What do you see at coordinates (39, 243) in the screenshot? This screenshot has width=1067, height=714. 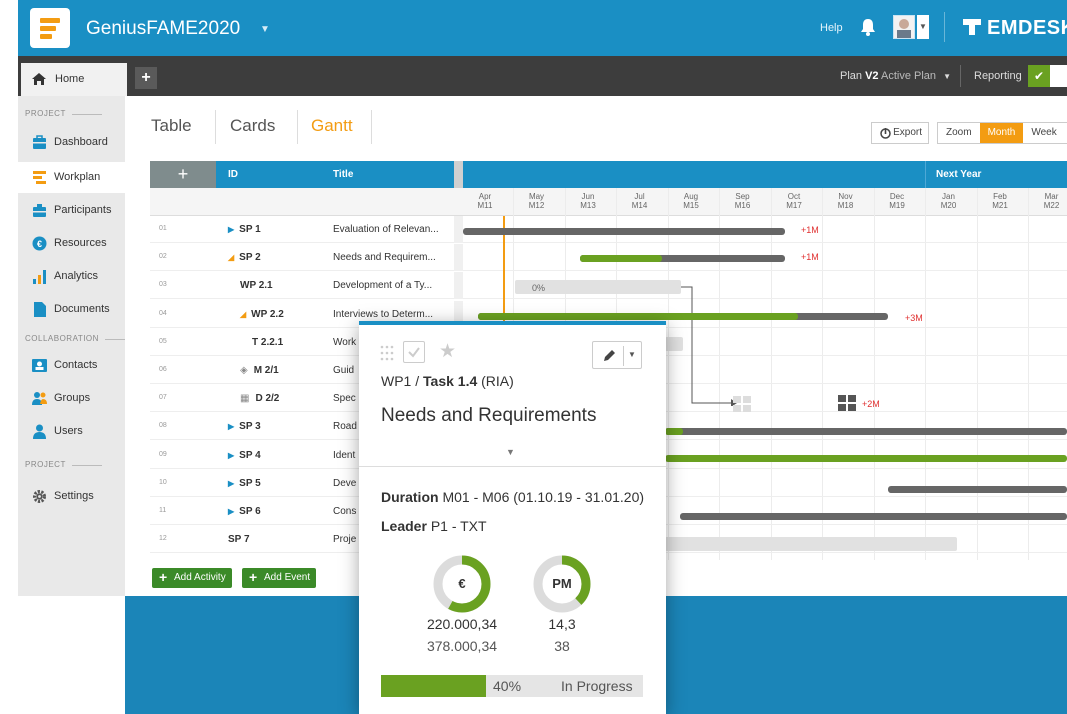 I see `euro-icon: €` at bounding box center [39, 243].